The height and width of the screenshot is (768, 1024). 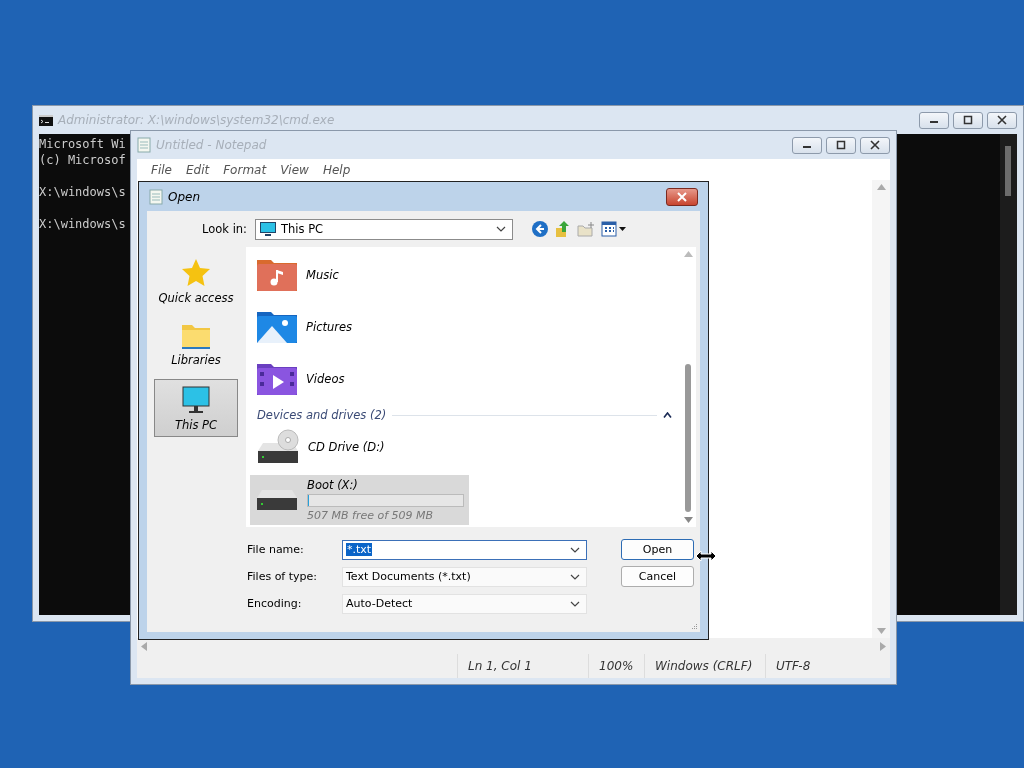 What do you see at coordinates (657, 549) in the screenshot?
I see `dialog-button: Open` at bounding box center [657, 549].